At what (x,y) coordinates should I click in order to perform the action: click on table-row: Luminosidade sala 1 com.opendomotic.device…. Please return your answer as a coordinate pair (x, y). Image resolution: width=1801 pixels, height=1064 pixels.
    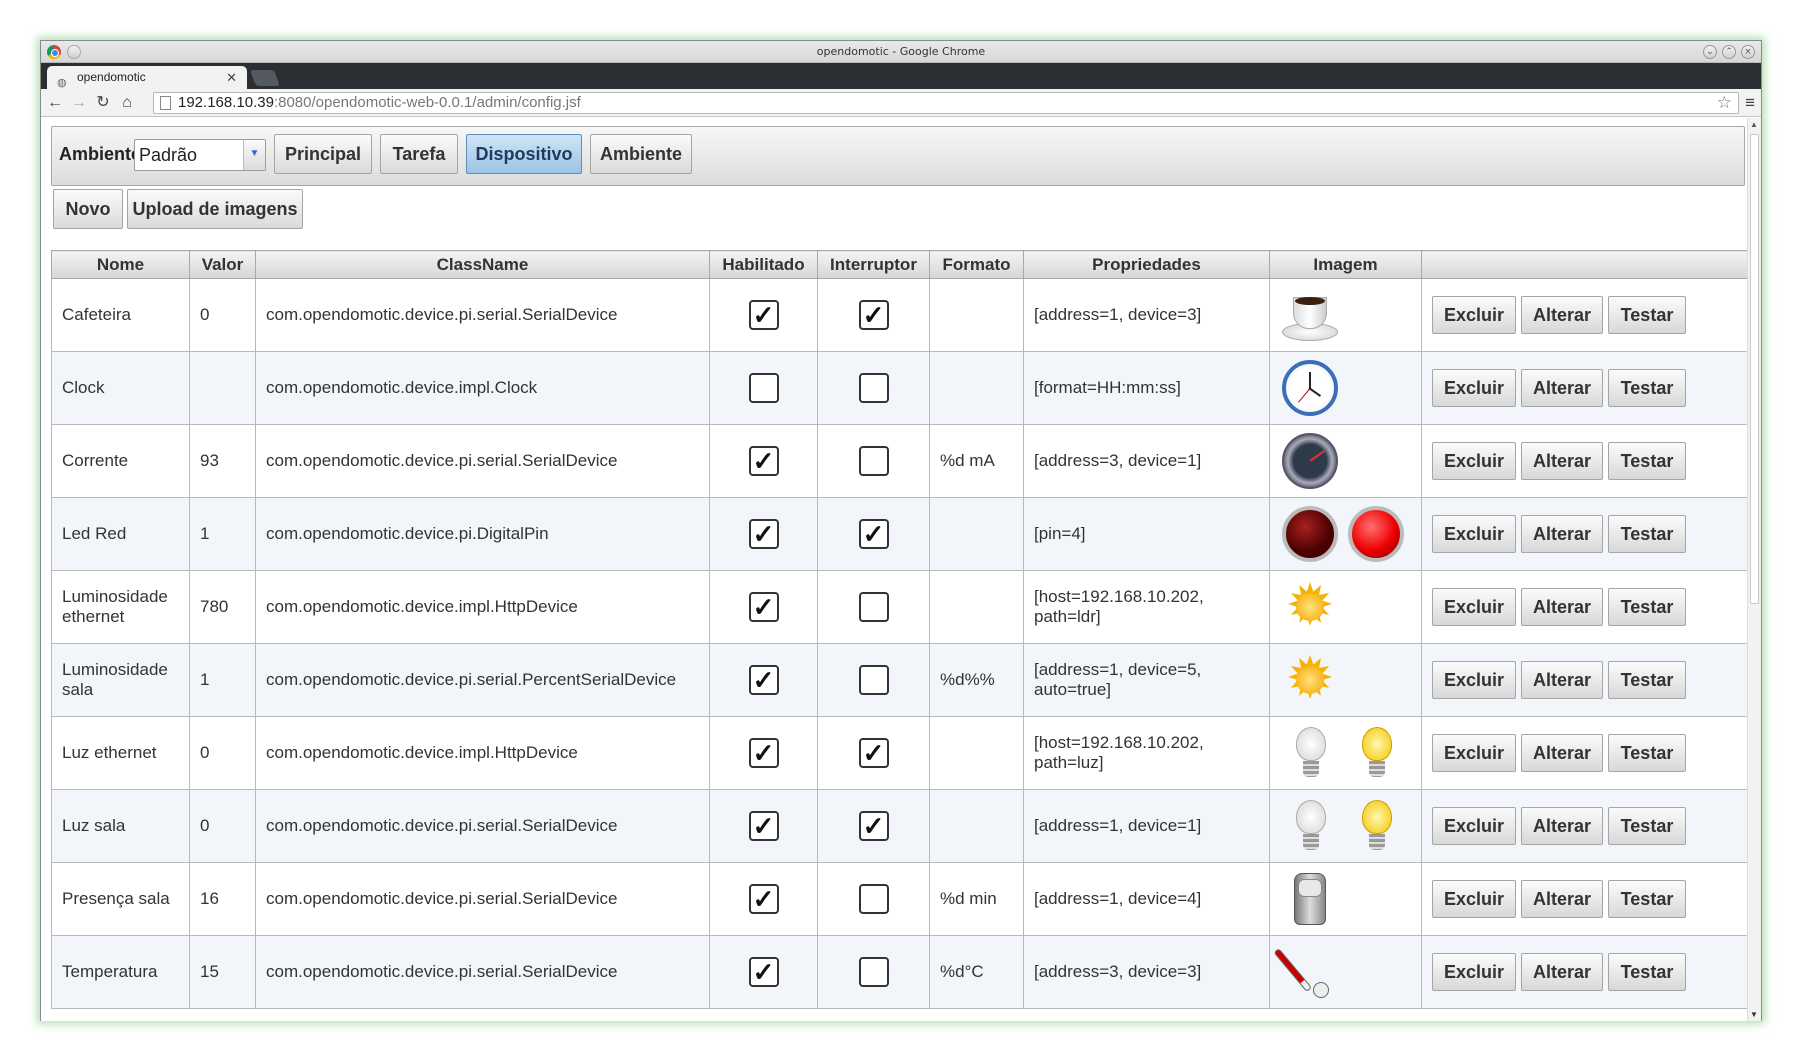
    Looking at the image, I should click on (900, 680).